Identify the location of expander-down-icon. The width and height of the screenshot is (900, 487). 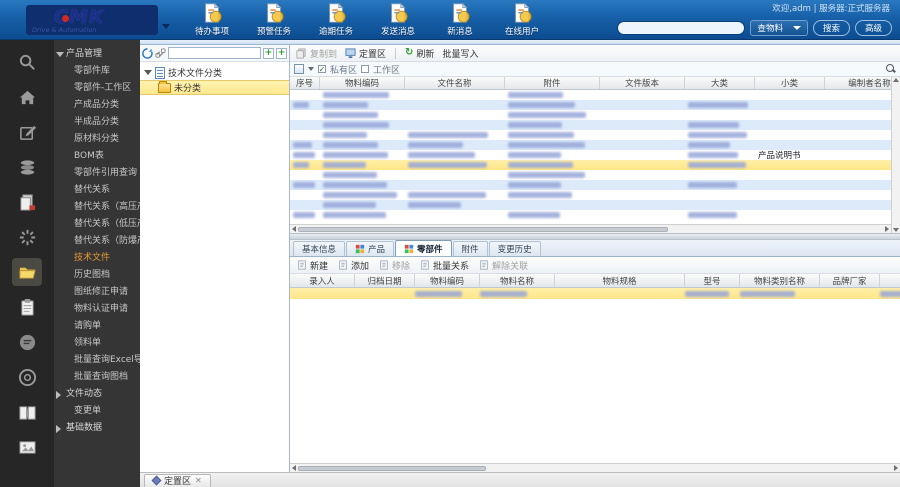
(148, 72).